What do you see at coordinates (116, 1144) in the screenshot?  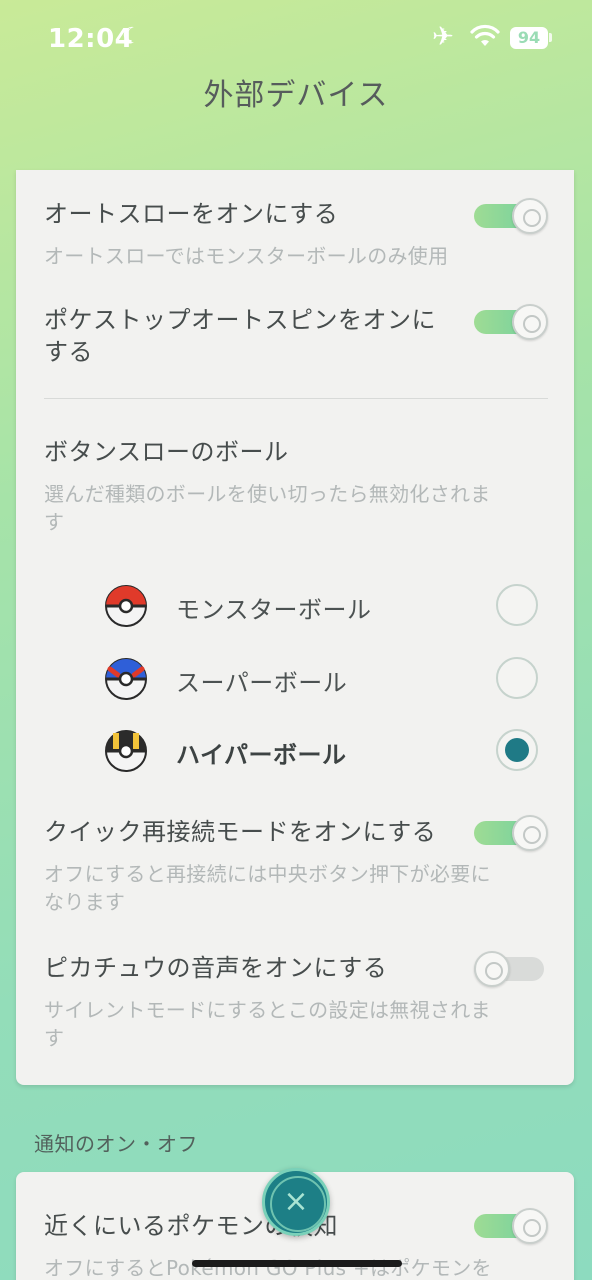 I see `notifications-section-label: 通知のオン・オフ` at bounding box center [116, 1144].